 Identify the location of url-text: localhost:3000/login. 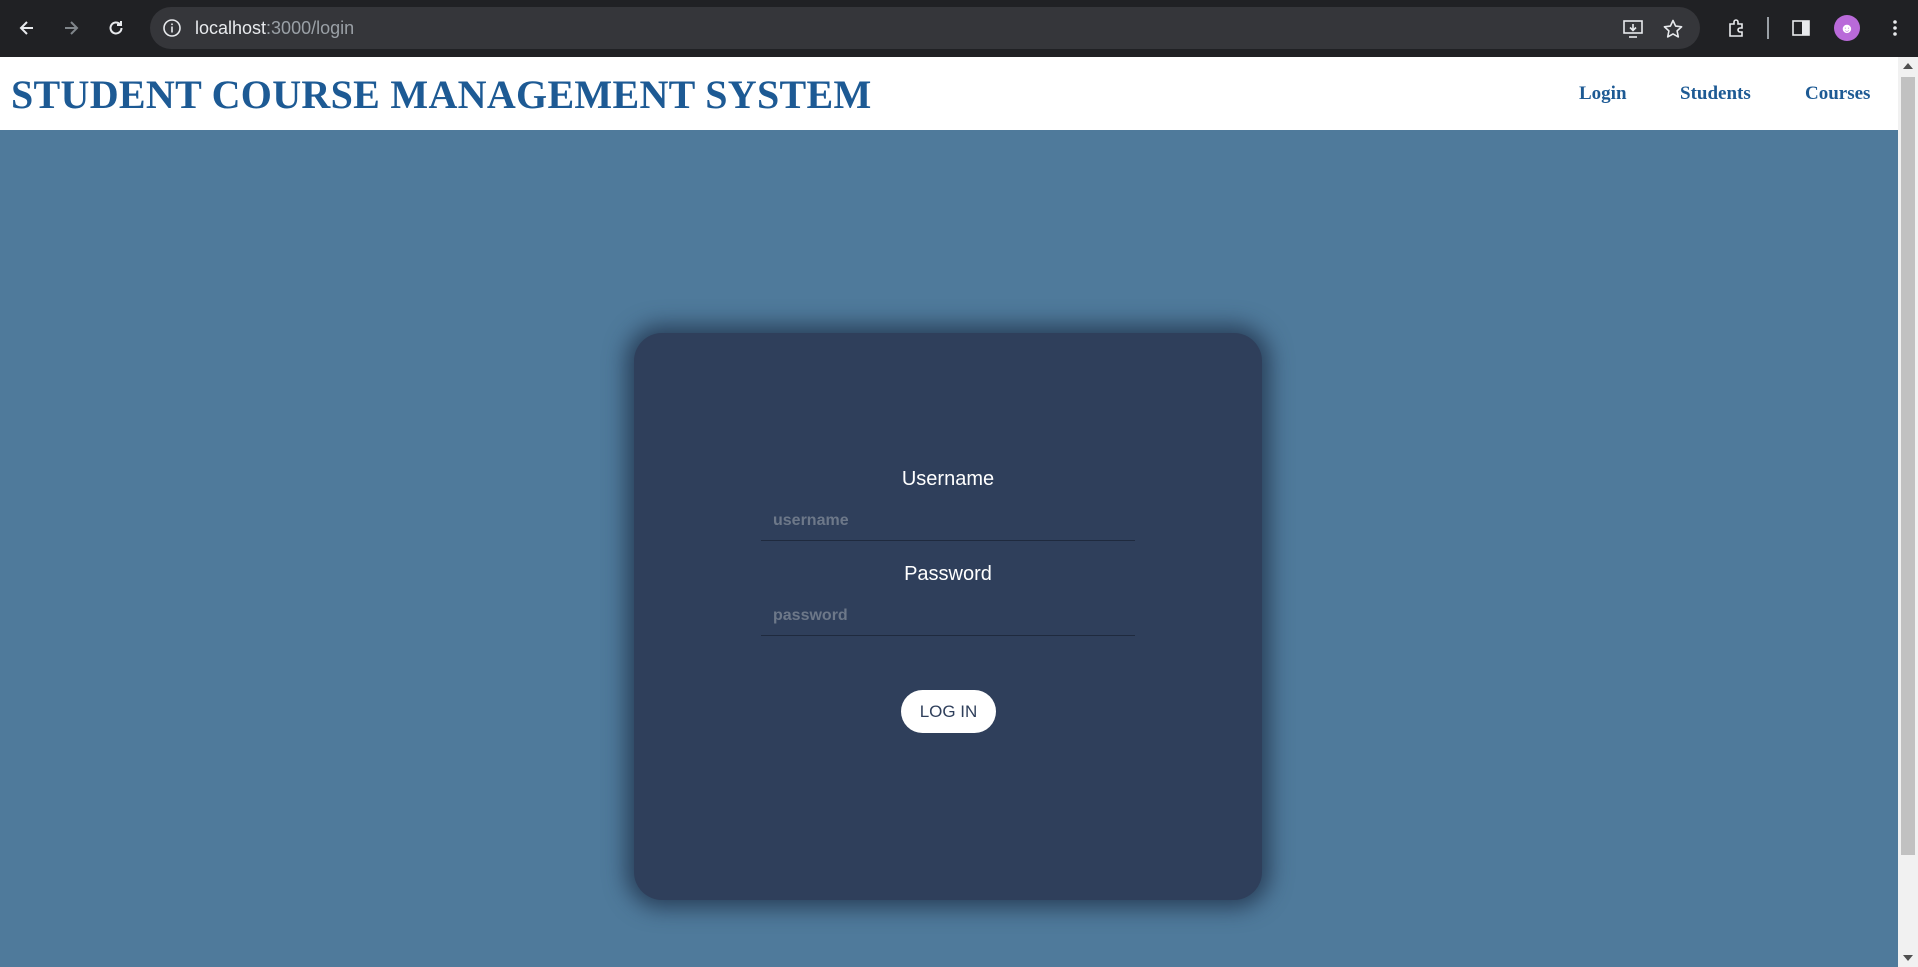
(274, 28).